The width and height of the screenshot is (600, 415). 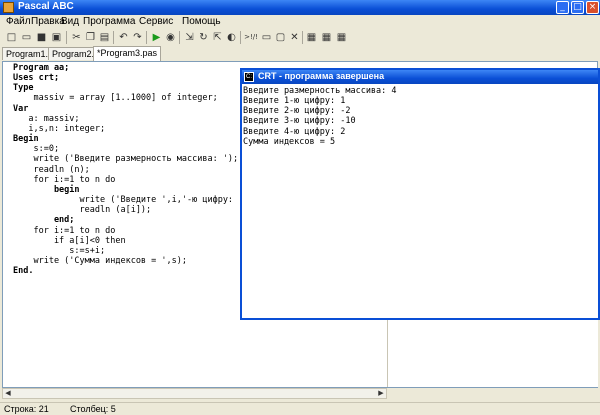 I want to click on scroll-right-icon: ▶, so click(x=381, y=393).